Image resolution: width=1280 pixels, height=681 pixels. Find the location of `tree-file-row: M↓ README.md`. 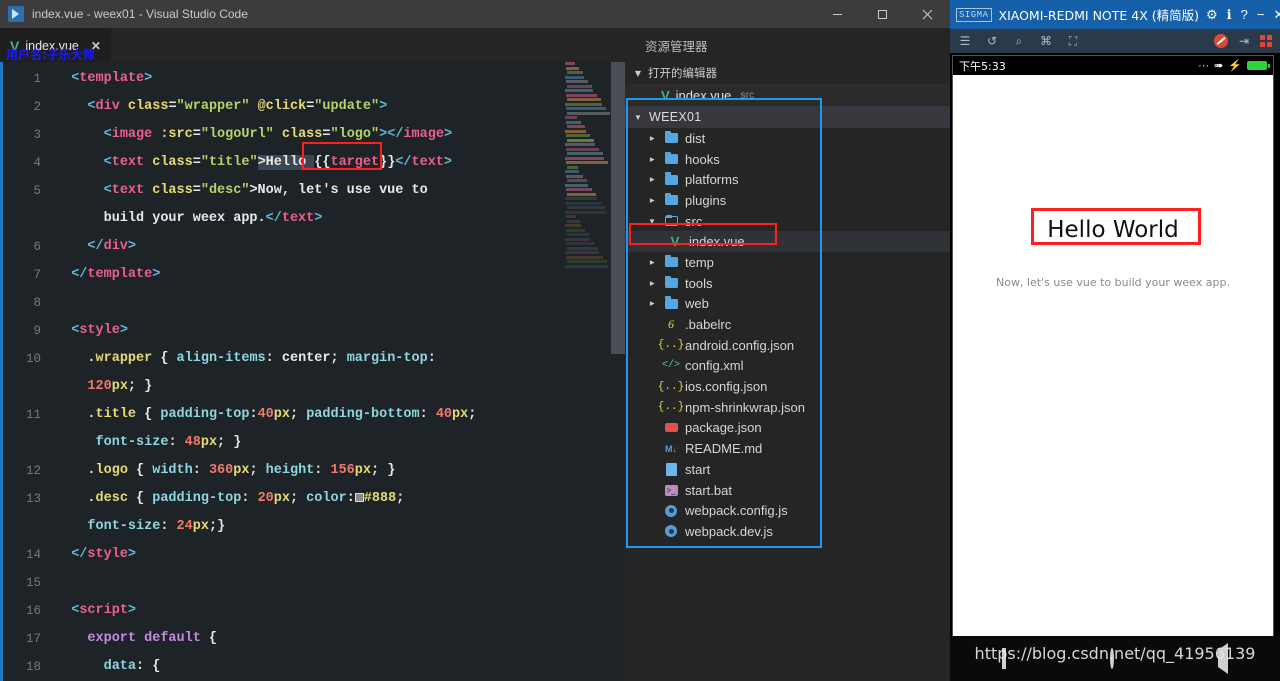

tree-file-row: M↓ README.md is located at coordinates (787, 448).